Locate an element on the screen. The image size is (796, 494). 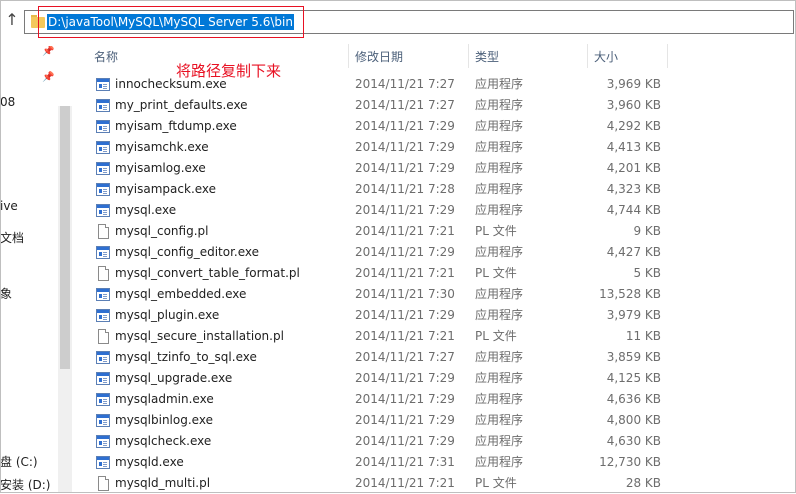
file-row: myisamchk.exe 2014/11/21 7:29 应用程序 4,413 KB is located at coordinates (398, 147).